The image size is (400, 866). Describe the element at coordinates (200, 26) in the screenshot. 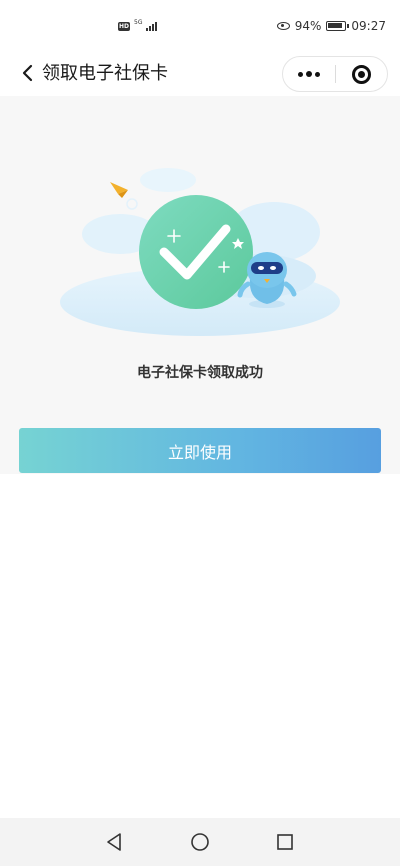

I see `status-bar: HD 5G 94% 09:27` at that location.